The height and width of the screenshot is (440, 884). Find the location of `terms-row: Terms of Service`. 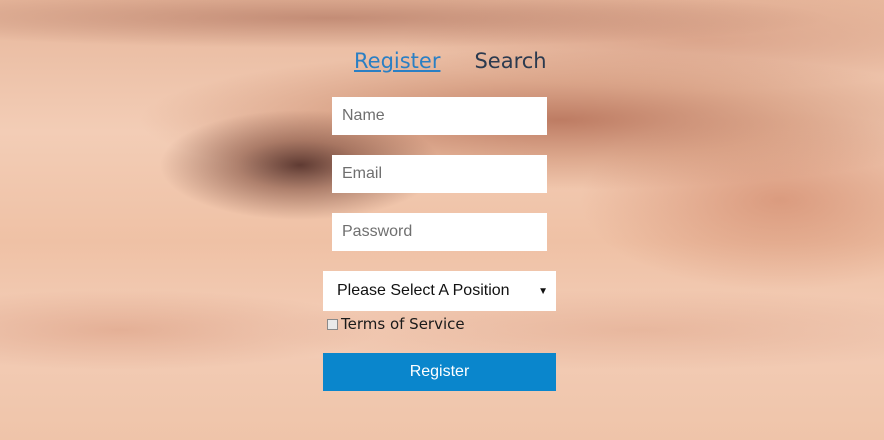

terms-row: Terms of Service is located at coordinates (396, 324).